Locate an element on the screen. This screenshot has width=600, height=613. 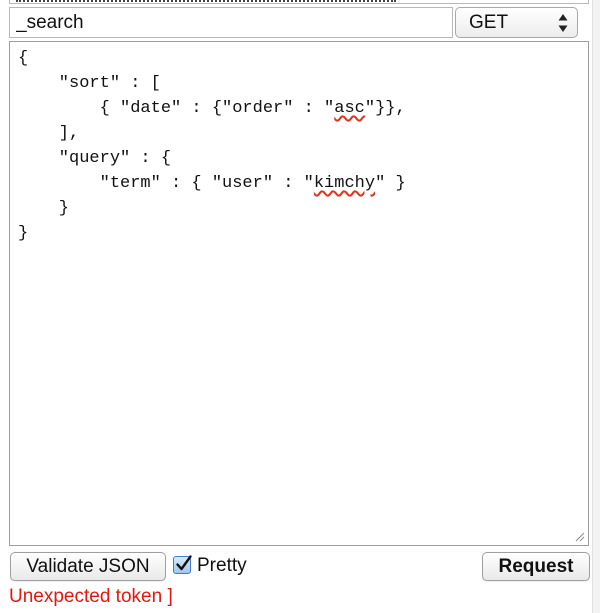
misspelled-word: asc is located at coordinates (349, 108).